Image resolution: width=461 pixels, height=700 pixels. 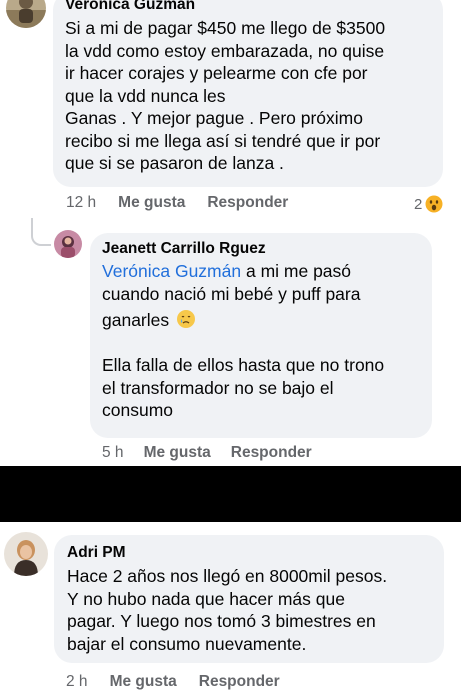 What do you see at coordinates (174, 163) in the screenshot?
I see `comment-line: que si se pasaron de lanza .` at bounding box center [174, 163].